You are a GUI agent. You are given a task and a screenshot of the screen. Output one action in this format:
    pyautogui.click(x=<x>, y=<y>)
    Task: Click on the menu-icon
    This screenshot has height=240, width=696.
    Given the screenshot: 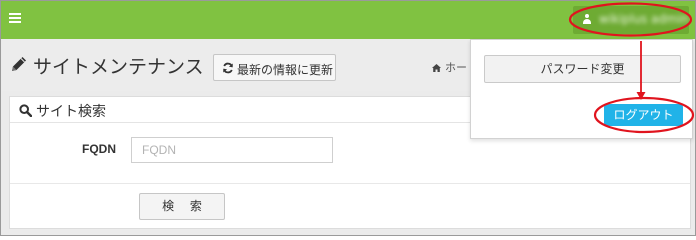 What is the action you would take?
    pyautogui.click(x=15, y=18)
    